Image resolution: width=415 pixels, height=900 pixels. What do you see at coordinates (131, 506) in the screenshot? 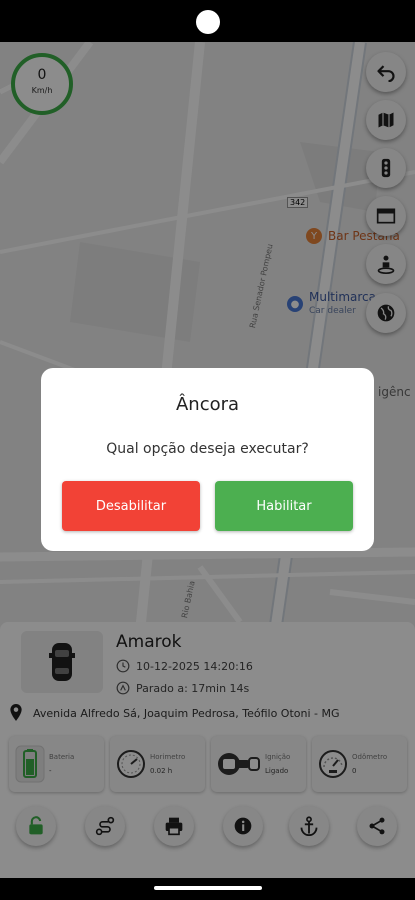
I see `disable-button: Desabilitar` at bounding box center [131, 506].